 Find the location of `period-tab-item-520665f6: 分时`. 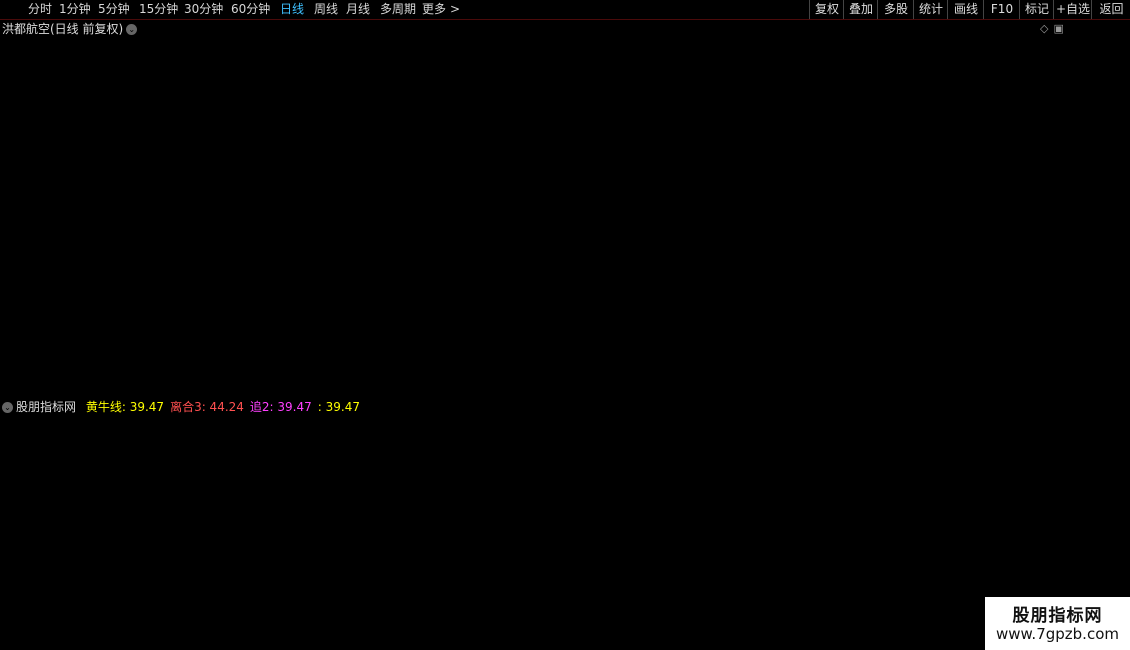

period-tab-item-520665f6: 分时 is located at coordinates (40, 9).